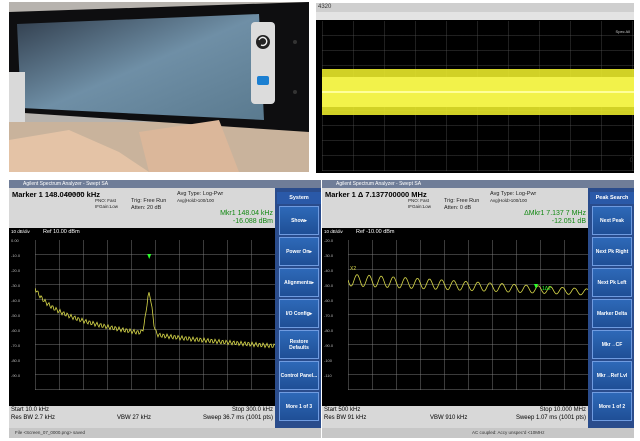 This screenshot has width=640, height=441. I want to click on left-status-text: File <Screen_07_0000.png> saved, so click(50, 432).